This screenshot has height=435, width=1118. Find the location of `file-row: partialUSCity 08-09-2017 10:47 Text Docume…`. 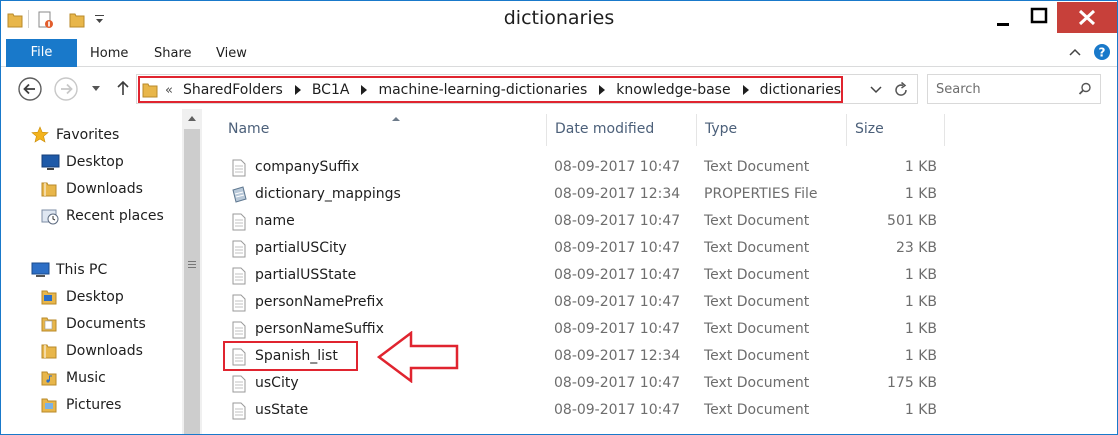

file-row: partialUSCity 08-09-2017 10:47 Text Docume… is located at coordinates (574, 248).